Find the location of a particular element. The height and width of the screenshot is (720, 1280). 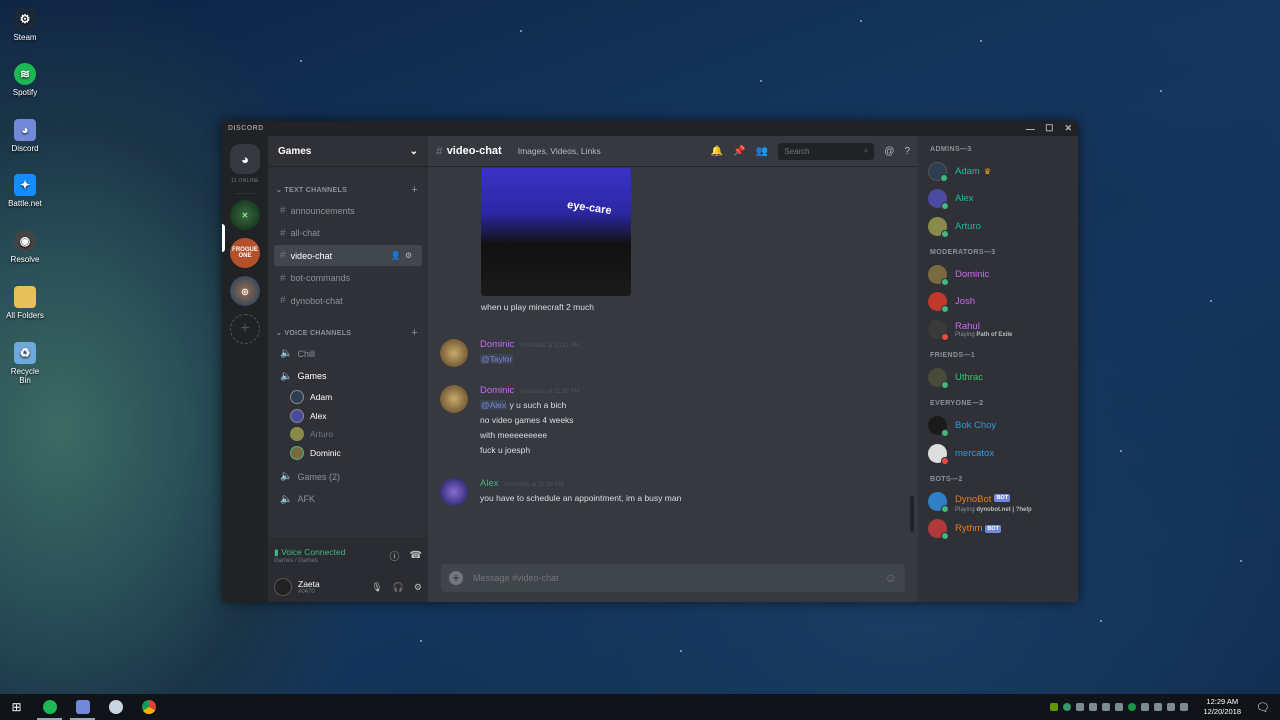

server-header: Games ⌄ is located at coordinates (348, 151).